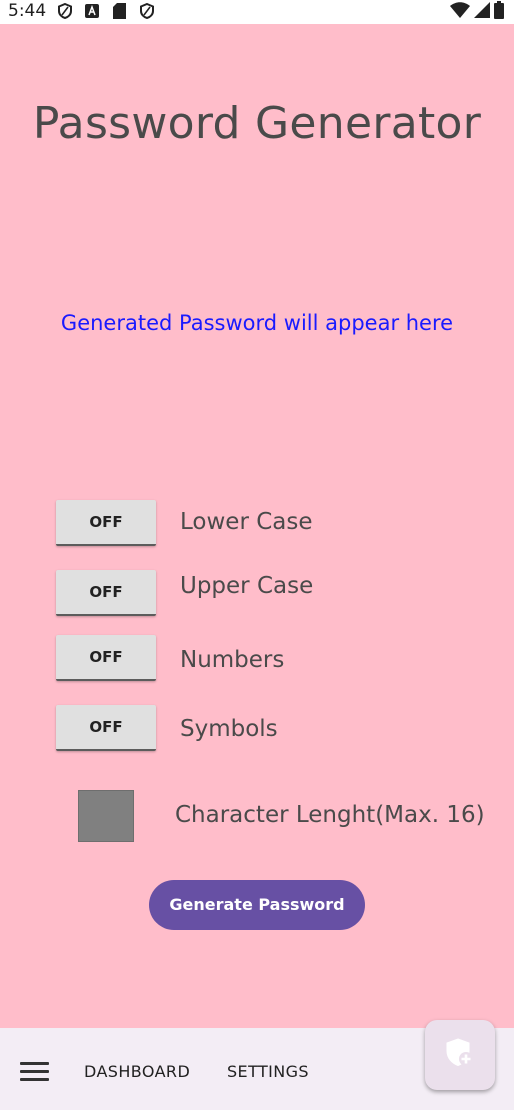  Describe the element at coordinates (27, 11) in the screenshot. I see `status-time: 5:44` at that location.